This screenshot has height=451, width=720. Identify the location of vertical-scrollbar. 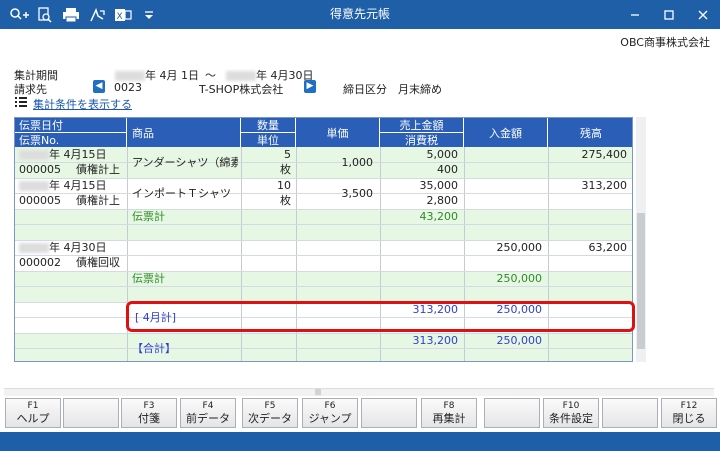
(641, 239).